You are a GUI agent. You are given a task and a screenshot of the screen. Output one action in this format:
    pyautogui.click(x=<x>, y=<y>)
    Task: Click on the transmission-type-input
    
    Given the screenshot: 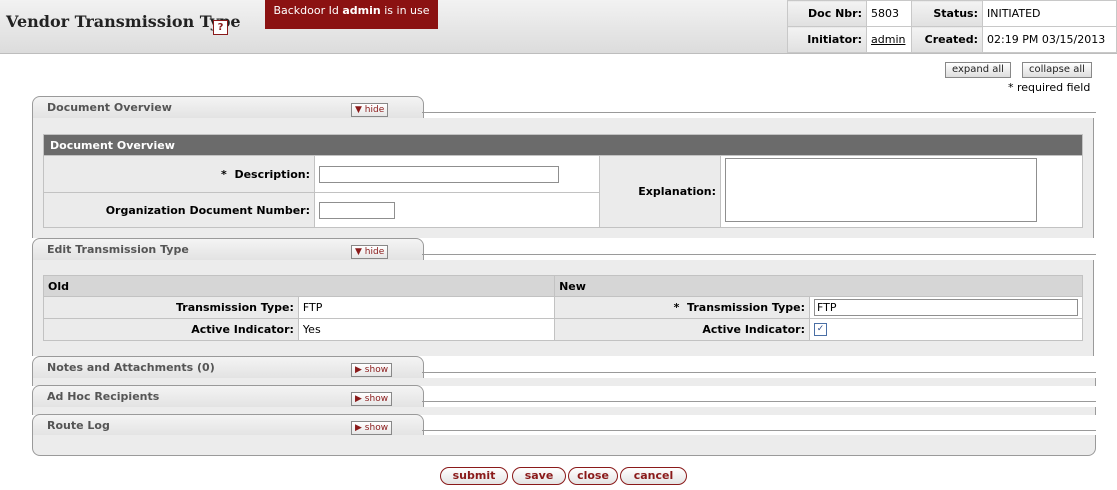 What is the action you would take?
    pyautogui.click(x=946, y=307)
    